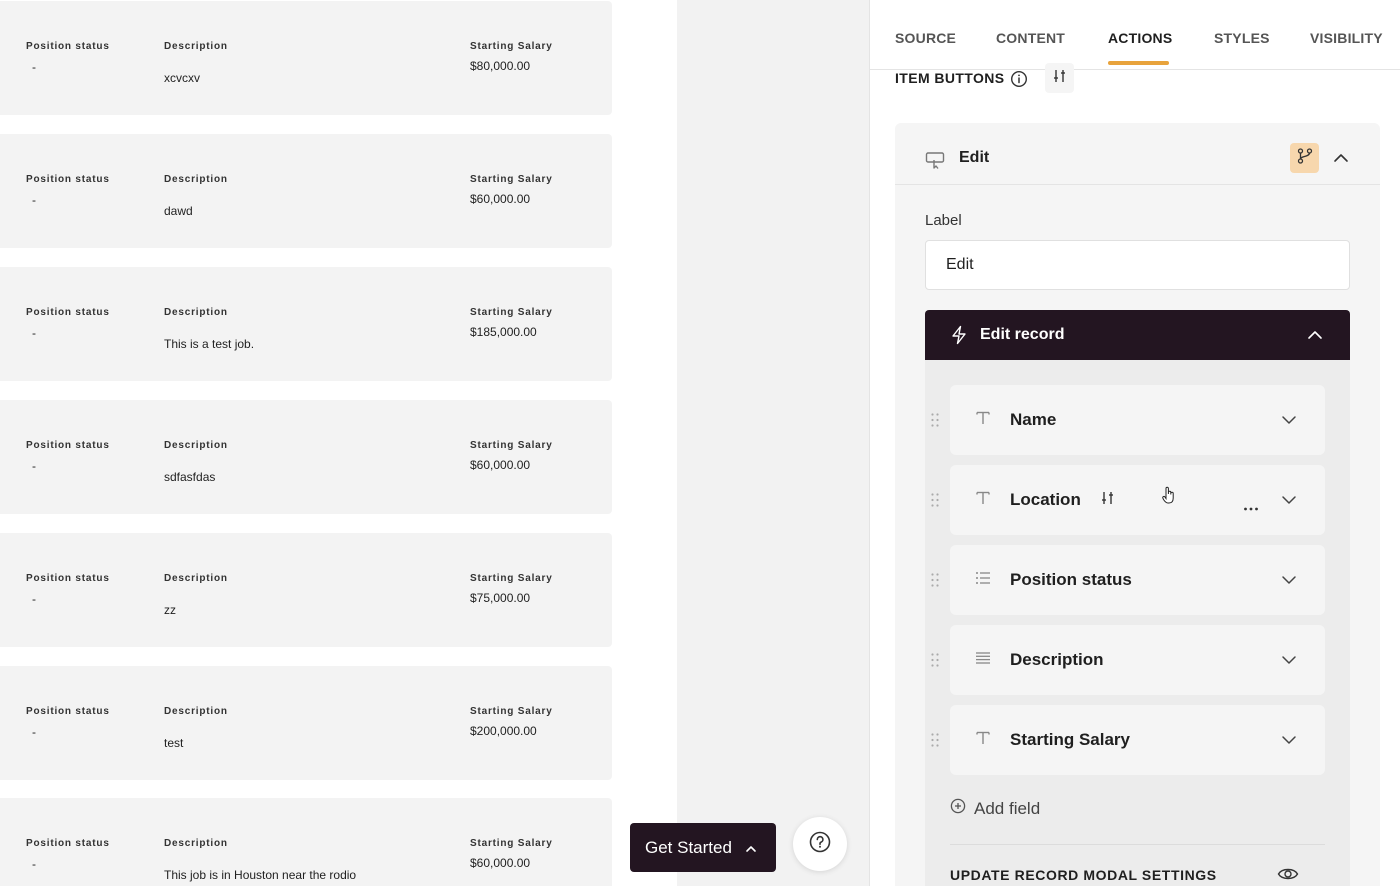  I want to click on field-name: Starting Salary, so click(1070, 739).